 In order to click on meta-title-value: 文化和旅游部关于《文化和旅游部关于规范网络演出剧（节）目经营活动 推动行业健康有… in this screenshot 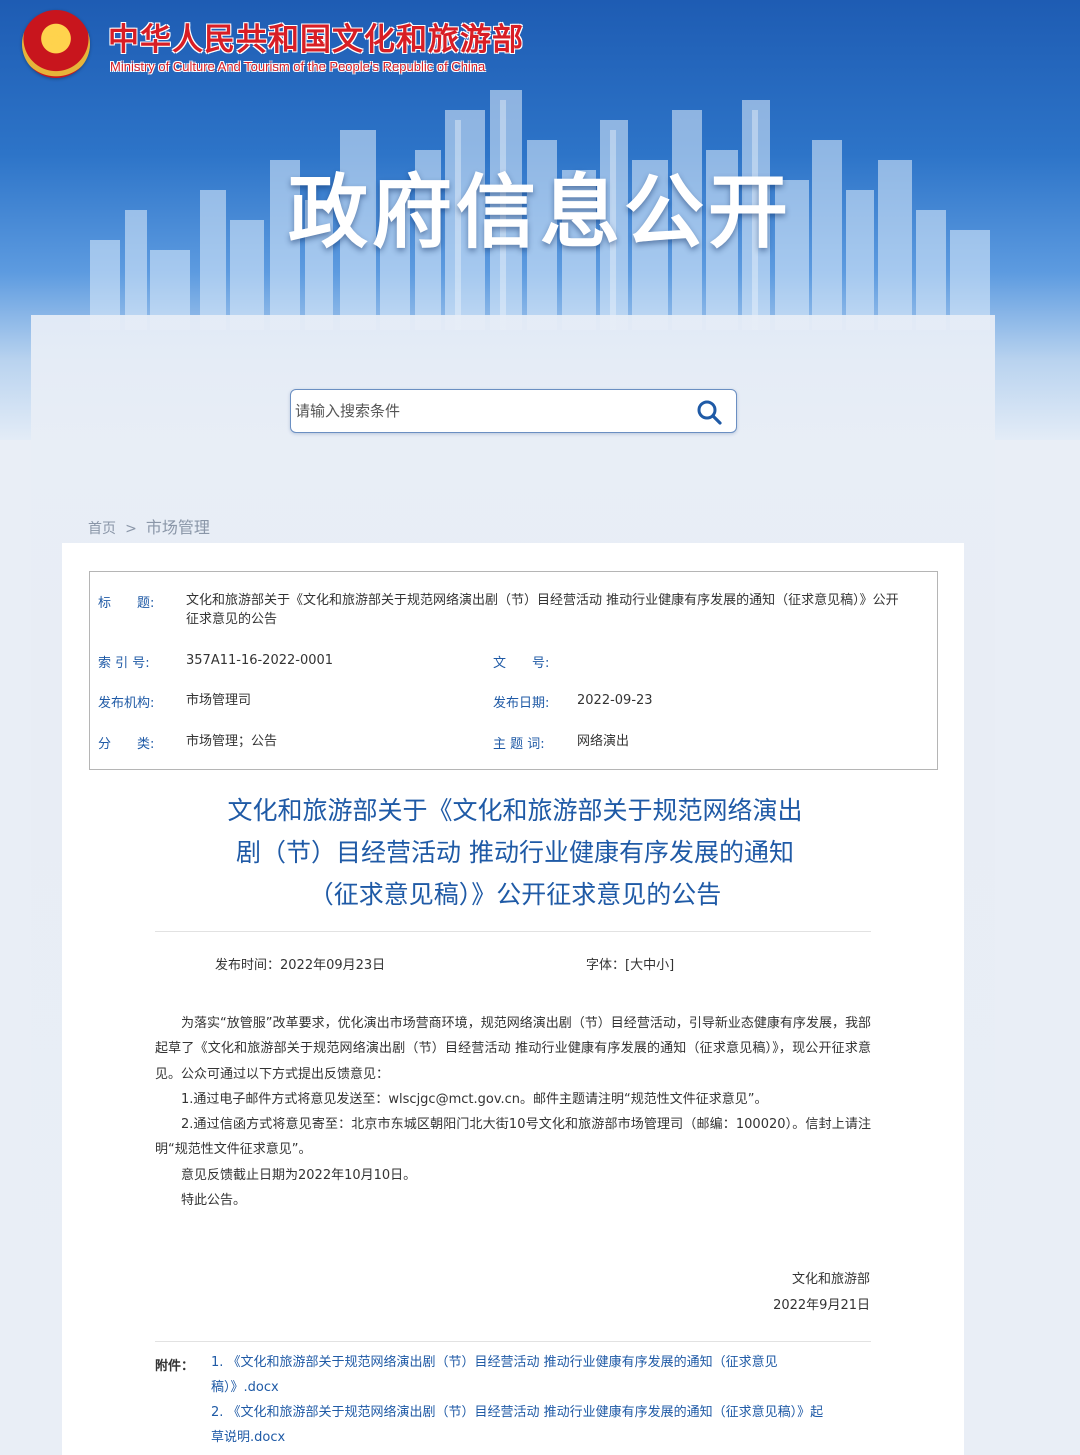, I will do `click(542, 610)`.